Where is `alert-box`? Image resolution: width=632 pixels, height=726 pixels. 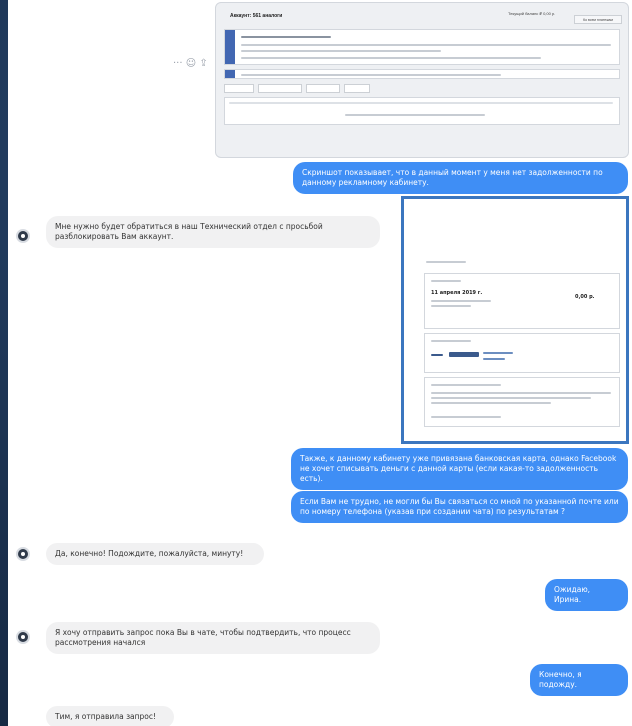
alert-box is located at coordinates (422, 47).